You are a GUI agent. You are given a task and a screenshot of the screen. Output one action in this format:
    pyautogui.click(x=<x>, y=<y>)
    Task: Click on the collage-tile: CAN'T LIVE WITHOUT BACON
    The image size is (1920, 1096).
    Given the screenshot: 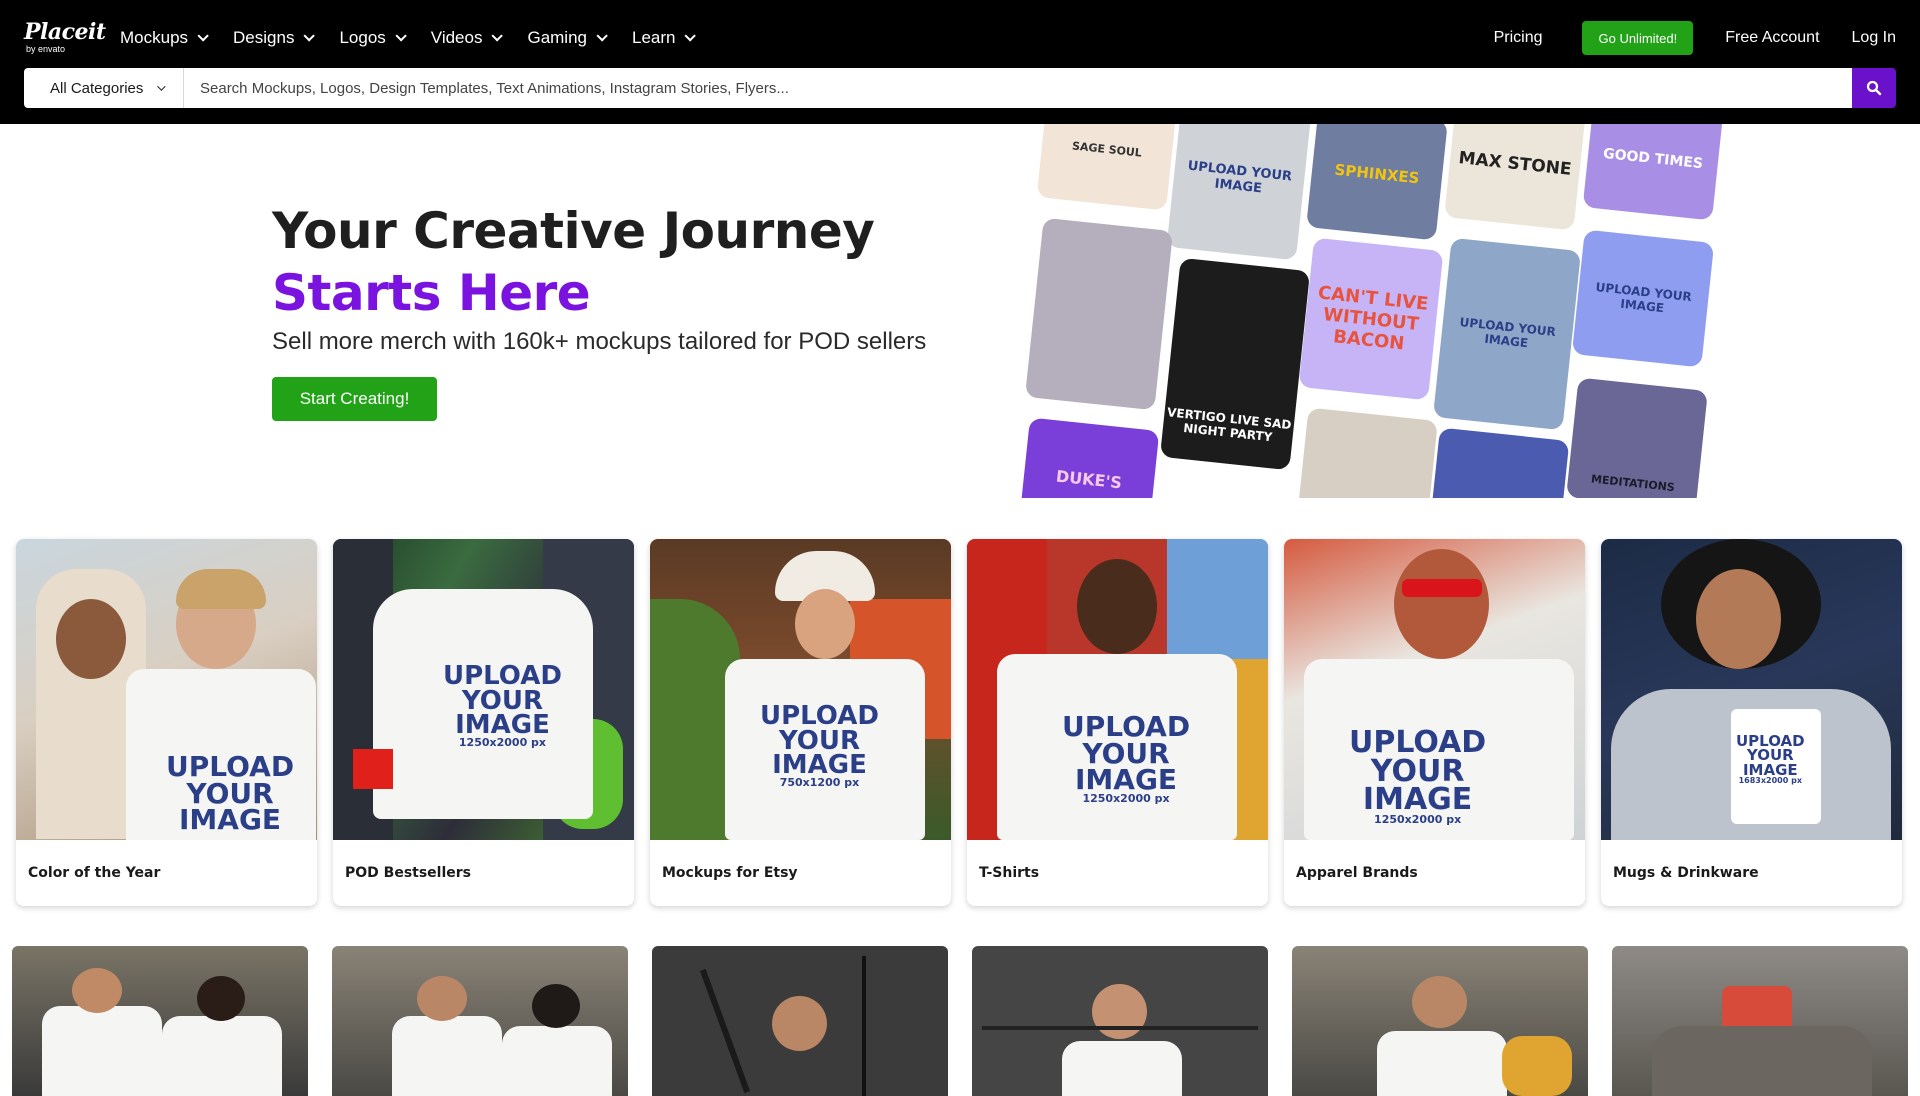 What is the action you would take?
    pyautogui.click(x=1371, y=319)
    